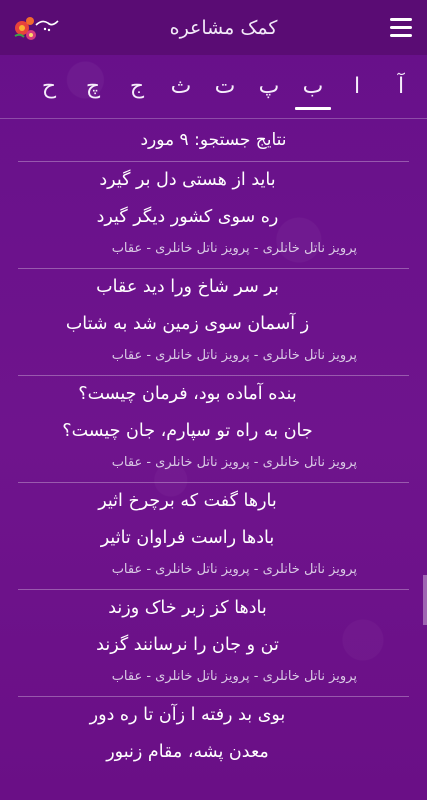 The image size is (427, 800). Describe the element at coordinates (225, 86) in the screenshot. I see `tab-letter-te: ت` at that location.